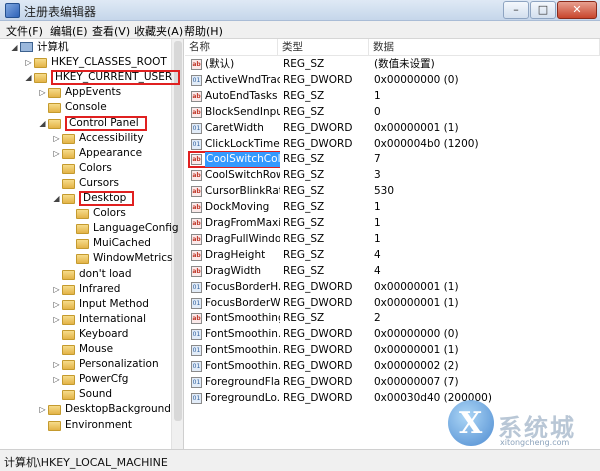 The height and width of the screenshot is (471, 600). What do you see at coordinates (158, 31) in the screenshot?
I see `menu-favorites: 收藏夹(A)` at bounding box center [158, 31].